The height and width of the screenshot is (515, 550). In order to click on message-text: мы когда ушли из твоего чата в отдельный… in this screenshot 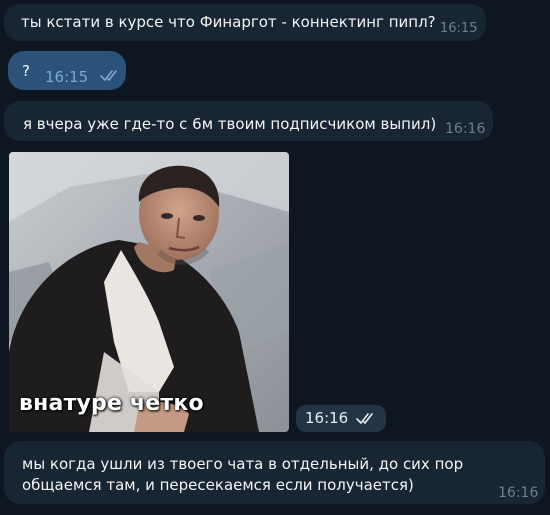, I will do `click(243, 474)`.